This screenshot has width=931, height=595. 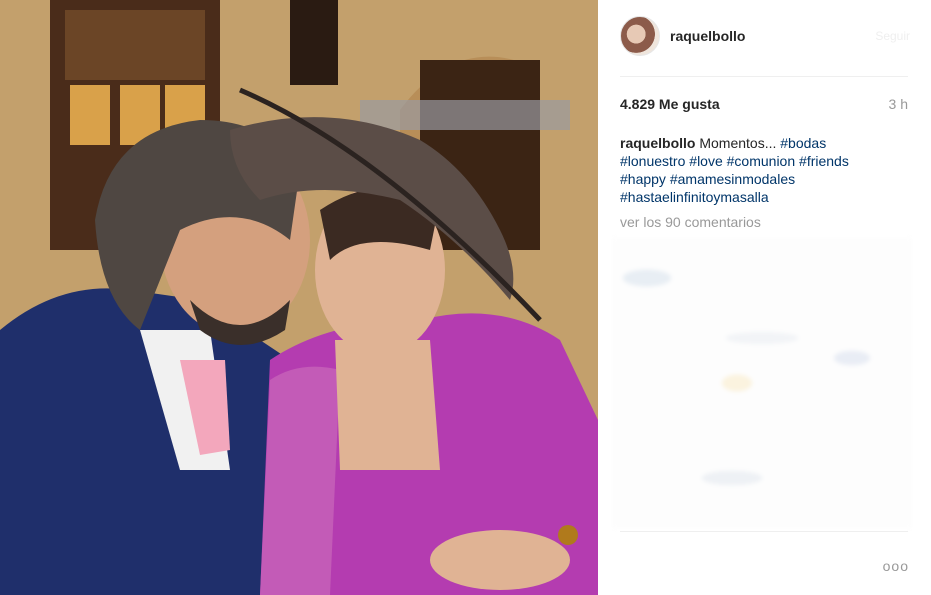 What do you see at coordinates (765, 36) in the screenshot?
I see `post-header: raquelbollo Seguir` at bounding box center [765, 36].